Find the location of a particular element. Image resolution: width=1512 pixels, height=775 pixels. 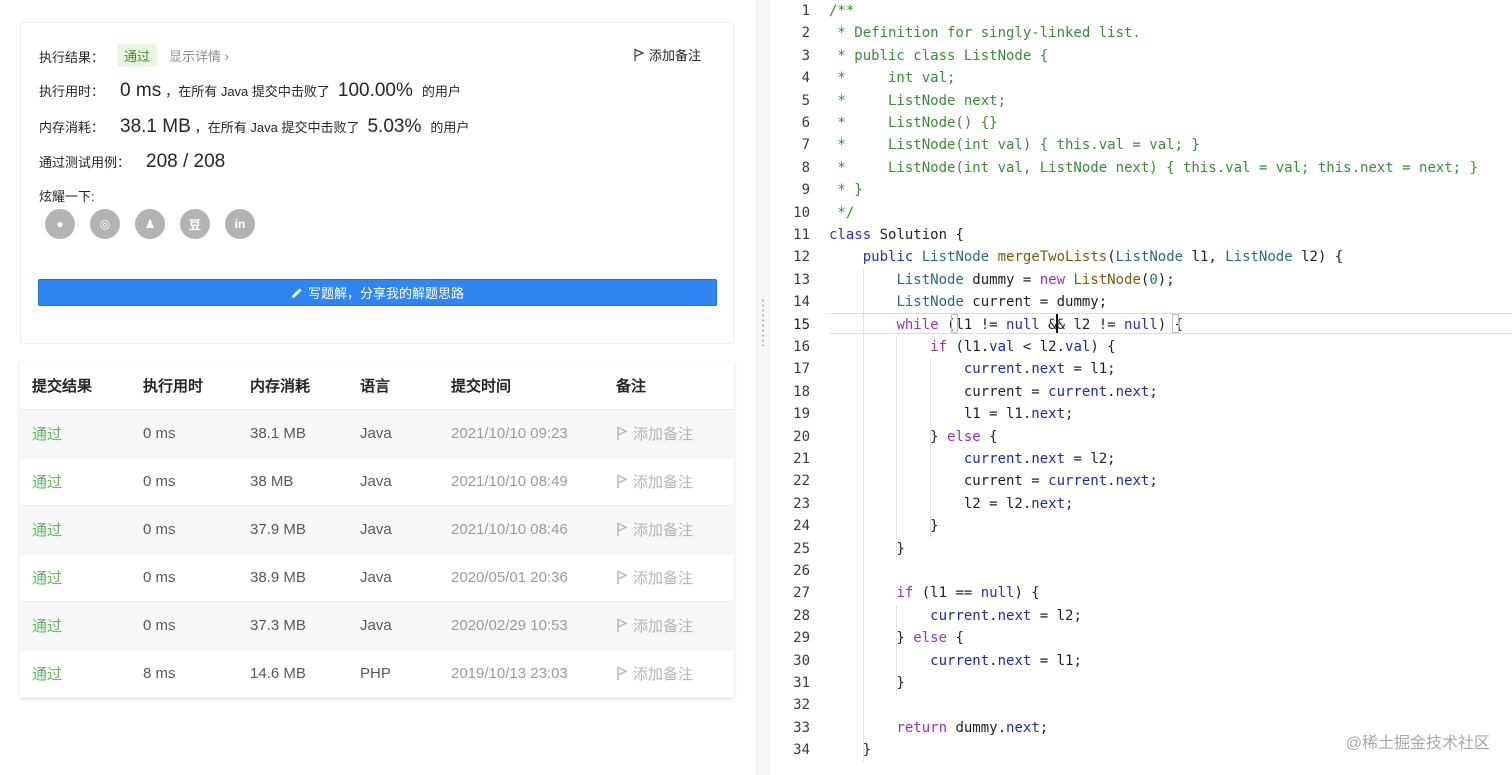

code-line: 29 } else { is located at coordinates (1141, 638).